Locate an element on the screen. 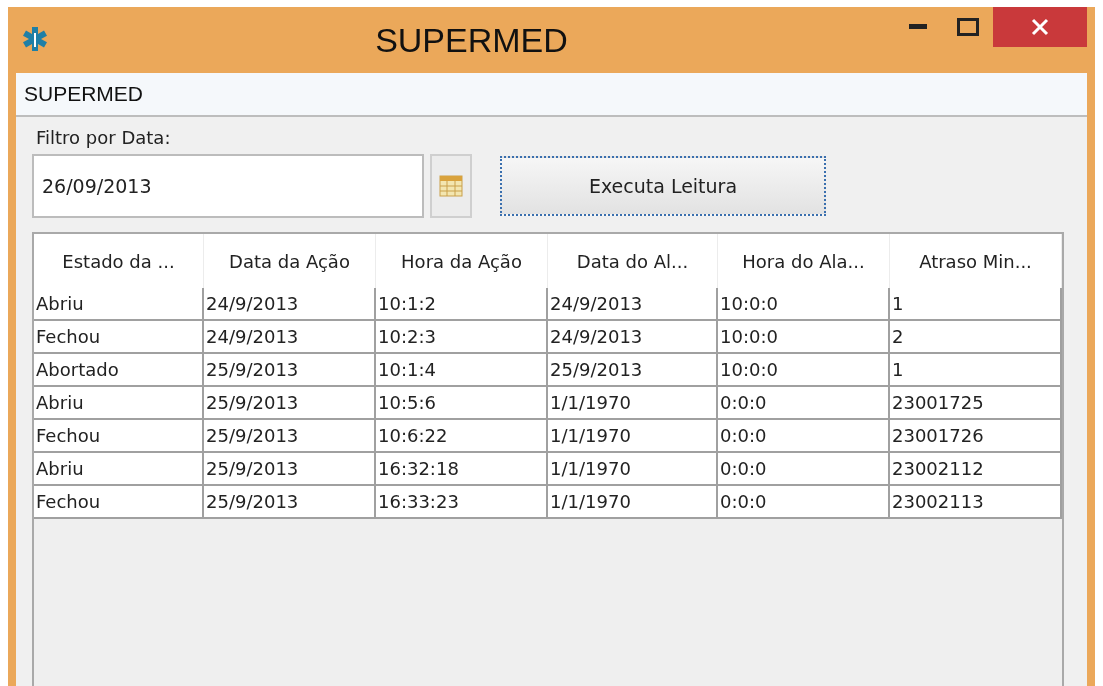  close-button is located at coordinates (1040, 27).